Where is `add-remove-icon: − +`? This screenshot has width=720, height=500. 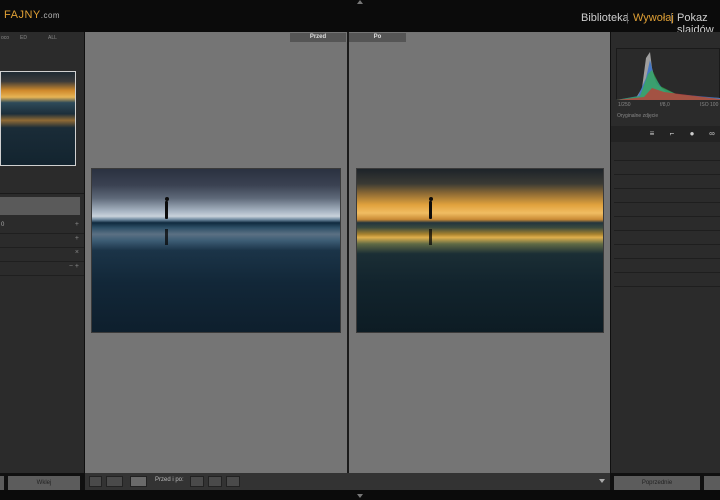 add-remove-icon: − + is located at coordinates (74, 266).